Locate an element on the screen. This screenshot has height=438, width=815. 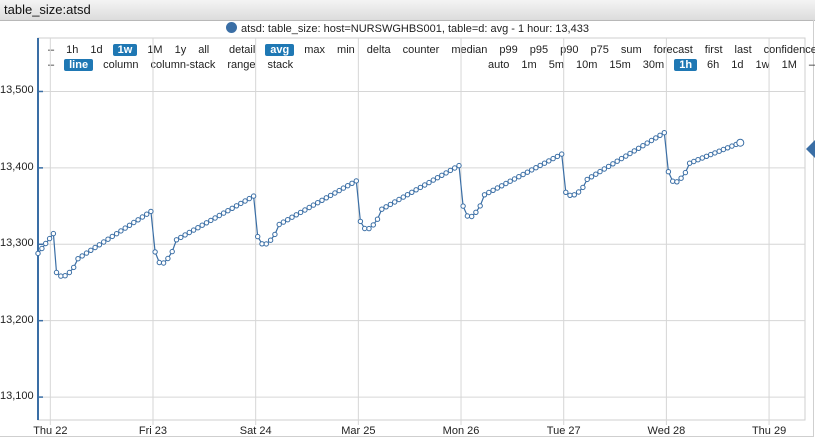
x-tick-label: Fri 23 is located at coordinates (153, 431).